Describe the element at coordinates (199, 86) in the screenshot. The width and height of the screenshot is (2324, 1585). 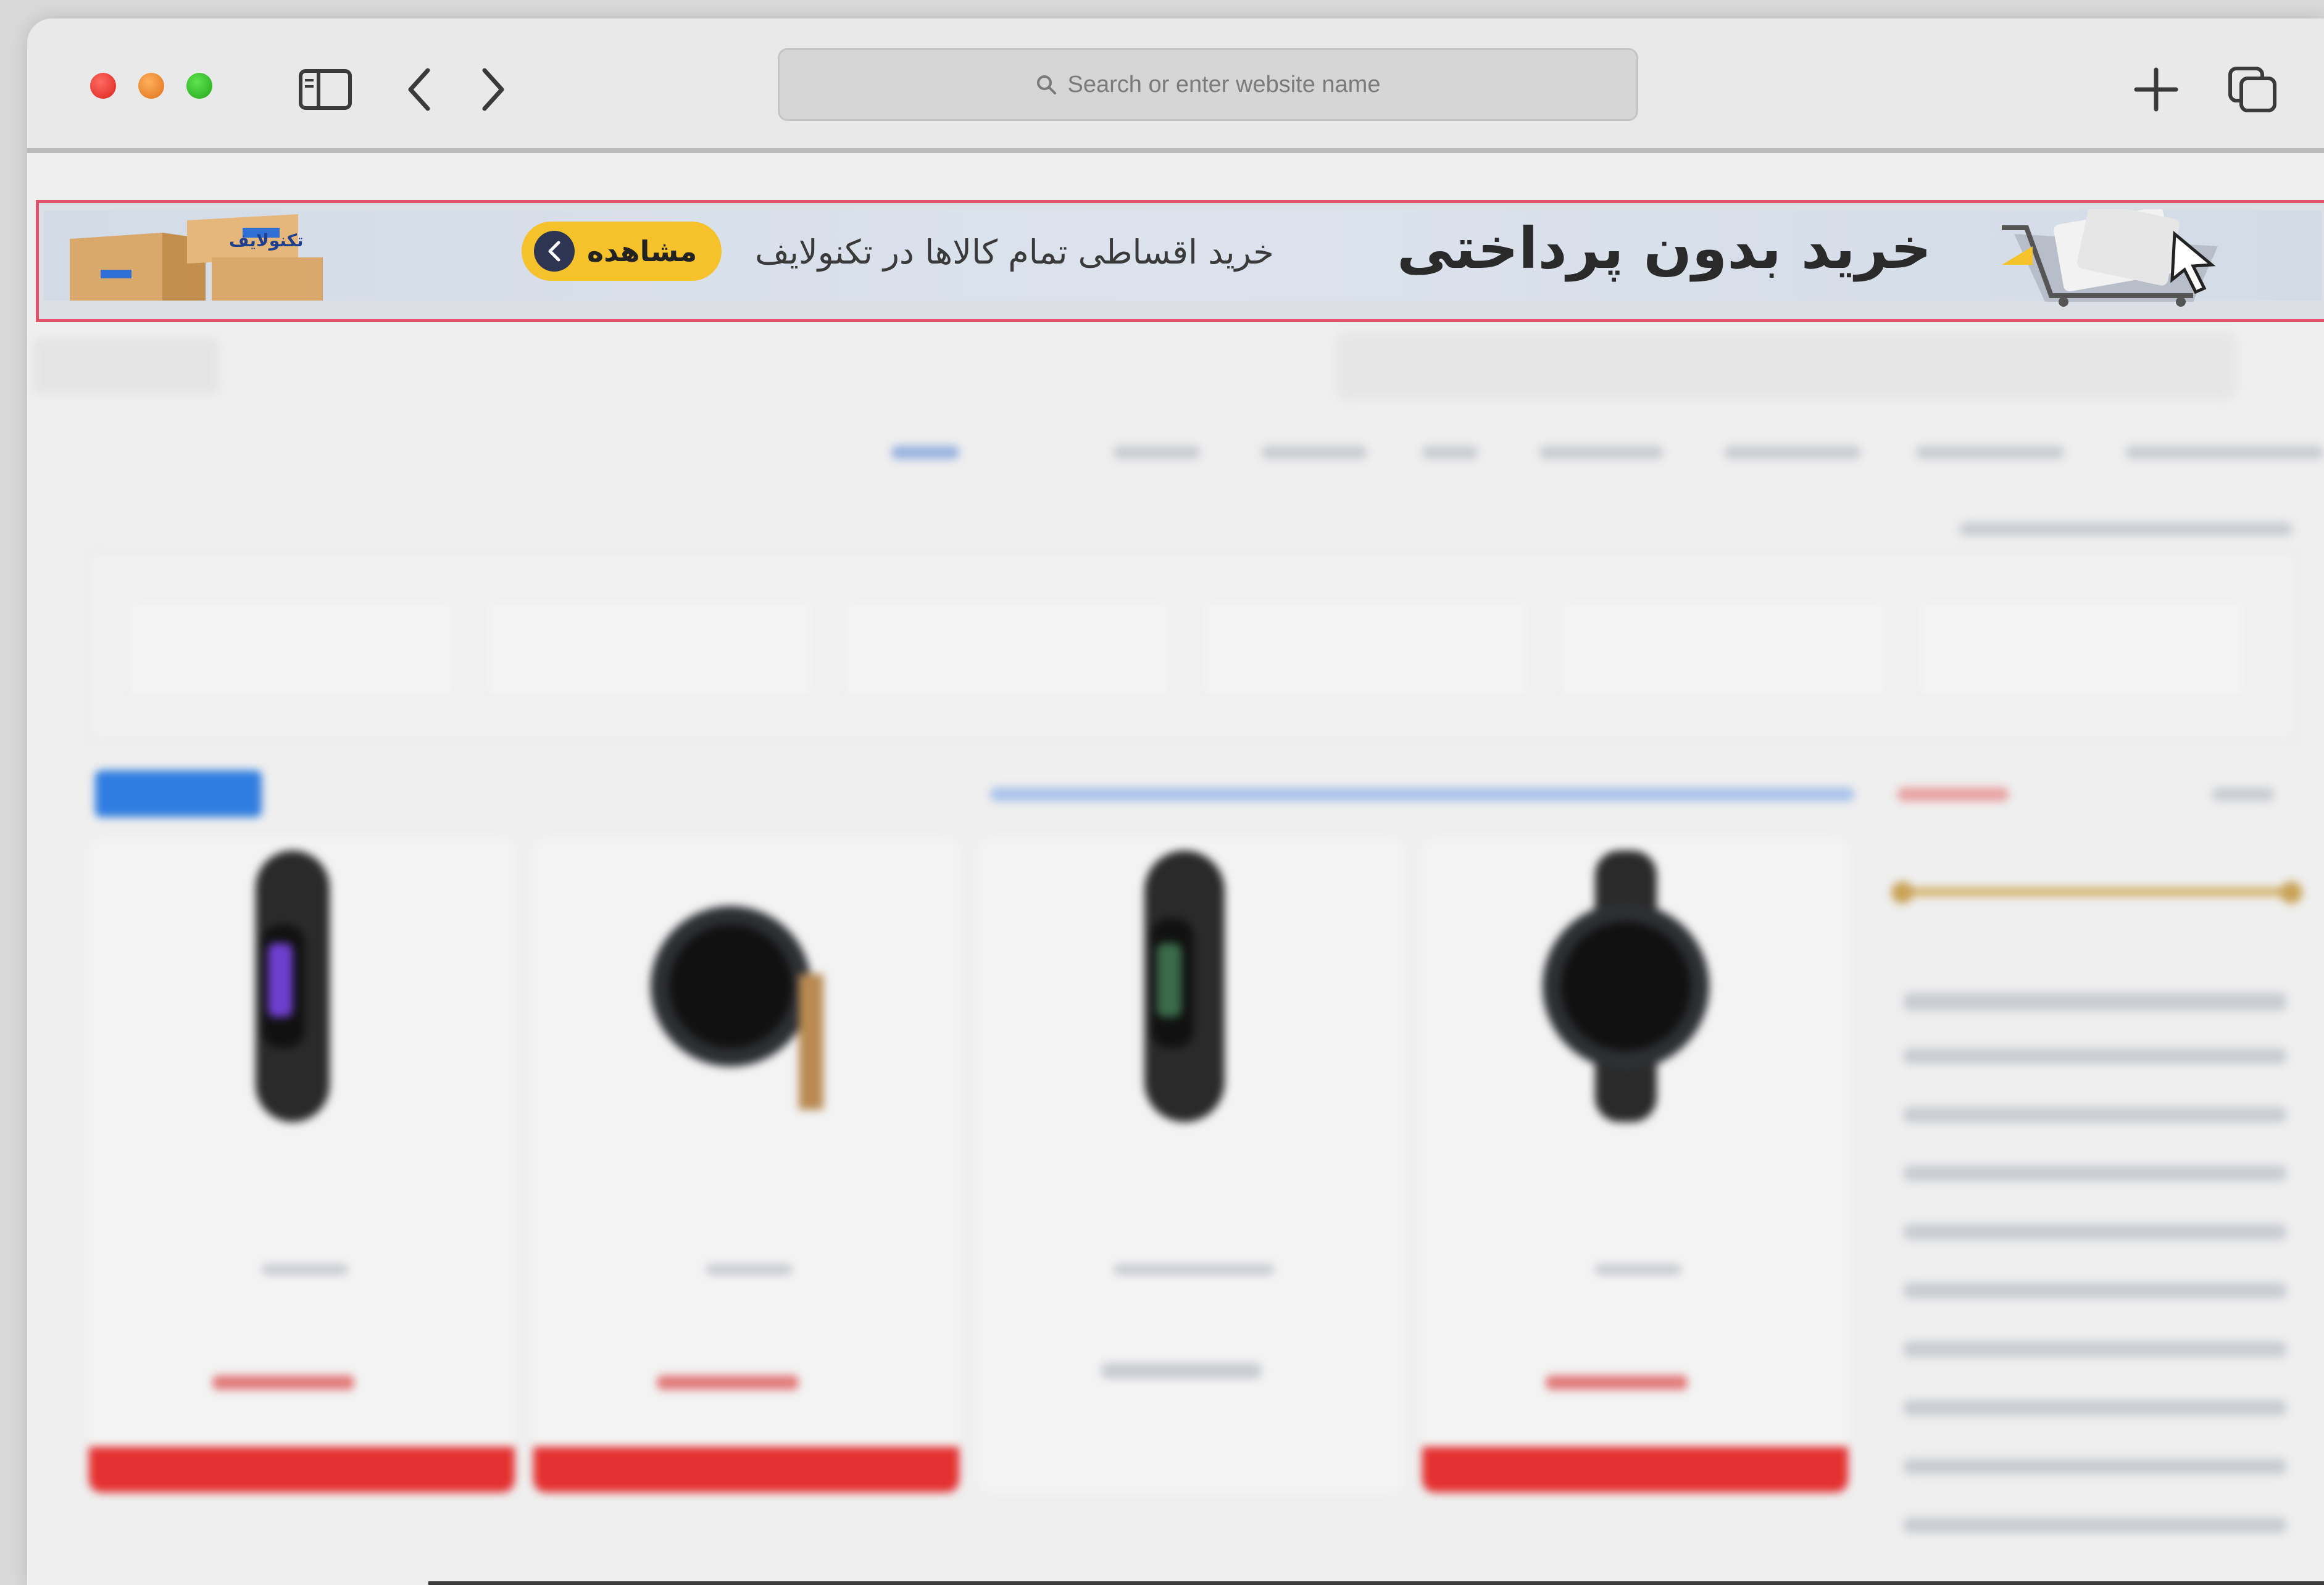
I see `zoom-window-button` at that location.